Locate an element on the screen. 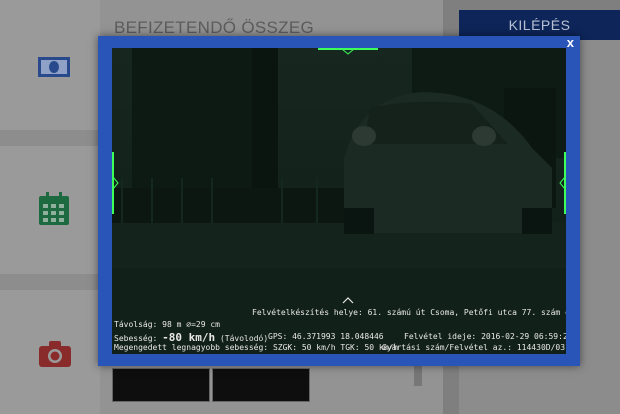  gps-coordinates: GPS: 46.371993 18.048446 is located at coordinates (326, 336).